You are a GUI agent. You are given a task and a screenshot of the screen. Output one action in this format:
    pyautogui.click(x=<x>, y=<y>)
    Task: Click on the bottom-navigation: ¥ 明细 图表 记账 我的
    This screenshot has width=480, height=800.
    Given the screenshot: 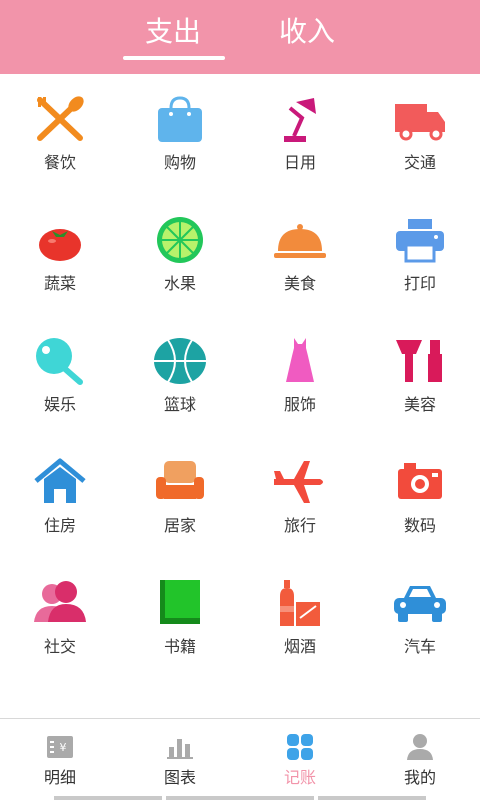 What is the action you would take?
    pyautogui.click(x=240, y=759)
    